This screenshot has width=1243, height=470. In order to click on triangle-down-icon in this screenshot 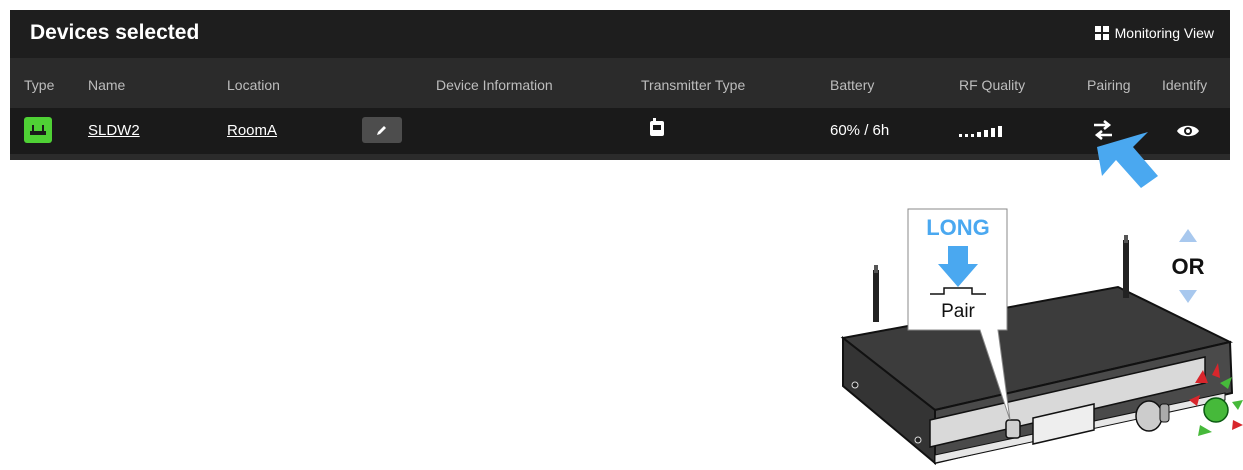, I will do `click(1188, 296)`.